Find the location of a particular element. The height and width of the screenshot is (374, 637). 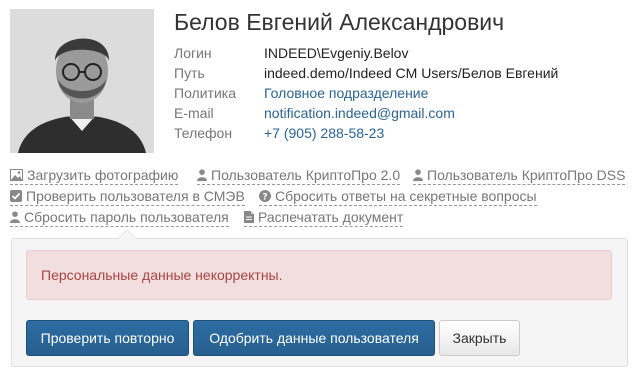

cryptopro-user-action: Пользователь КриптоПро 2.0 is located at coordinates (299, 175).